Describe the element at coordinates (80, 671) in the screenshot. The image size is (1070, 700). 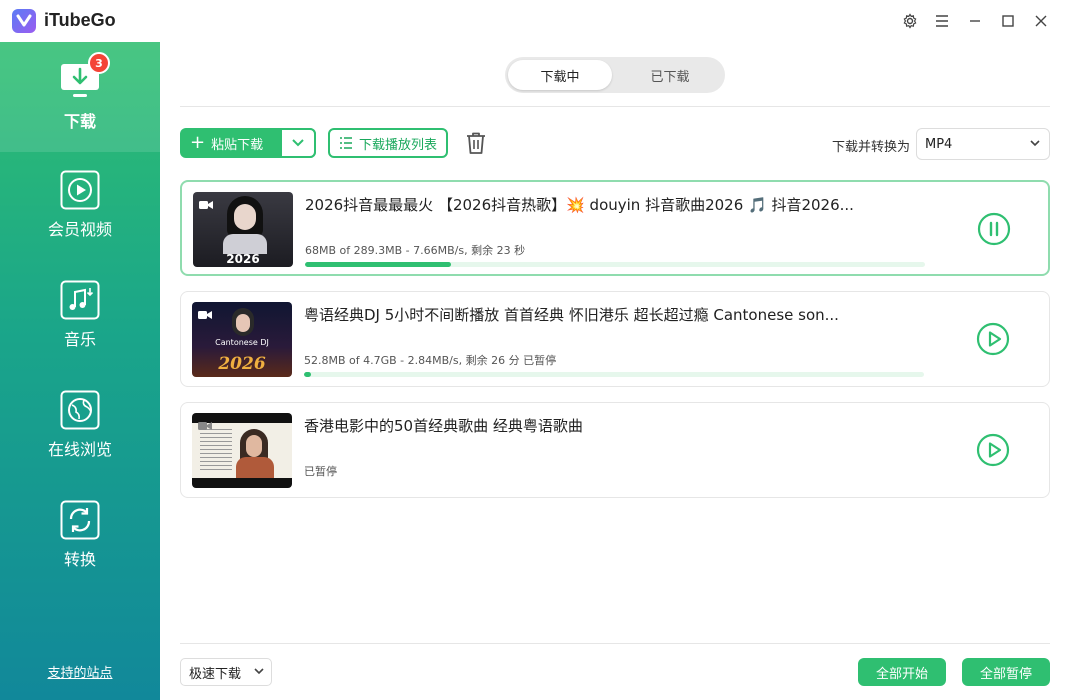
I see `supported-sites-link: 支持的站点` at that location.